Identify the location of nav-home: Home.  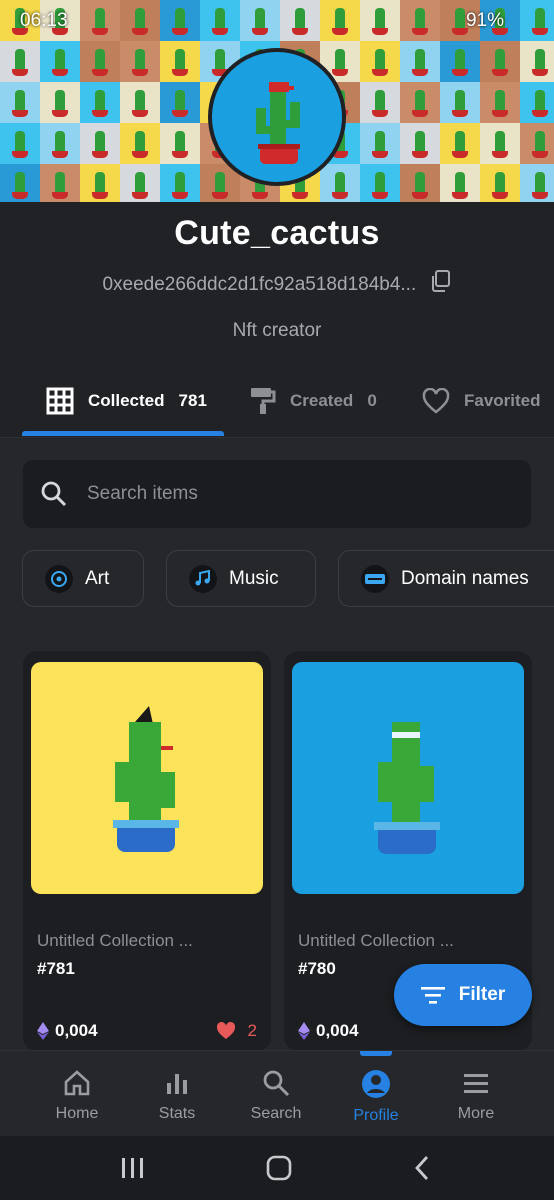
(77, 1094).